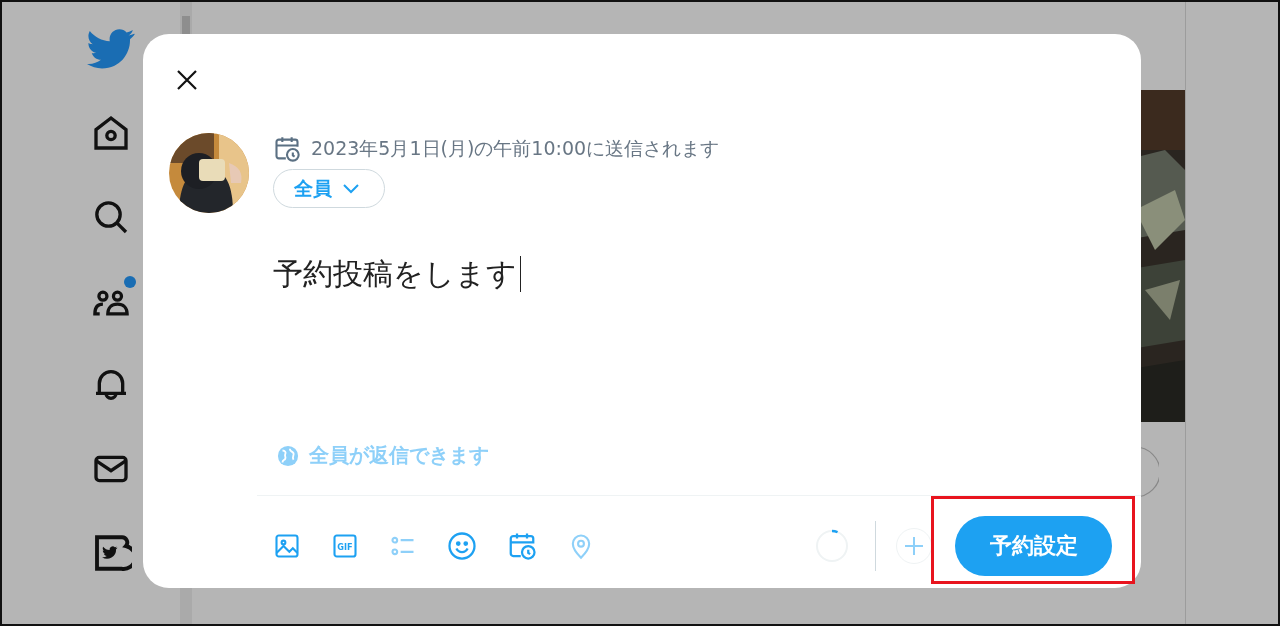 Image resolution: width=1280 pixels, height=626 pixels. Describe the element at coordinates (345, 546) in the screenshot. I see `gif-icon: GIF` at that location.